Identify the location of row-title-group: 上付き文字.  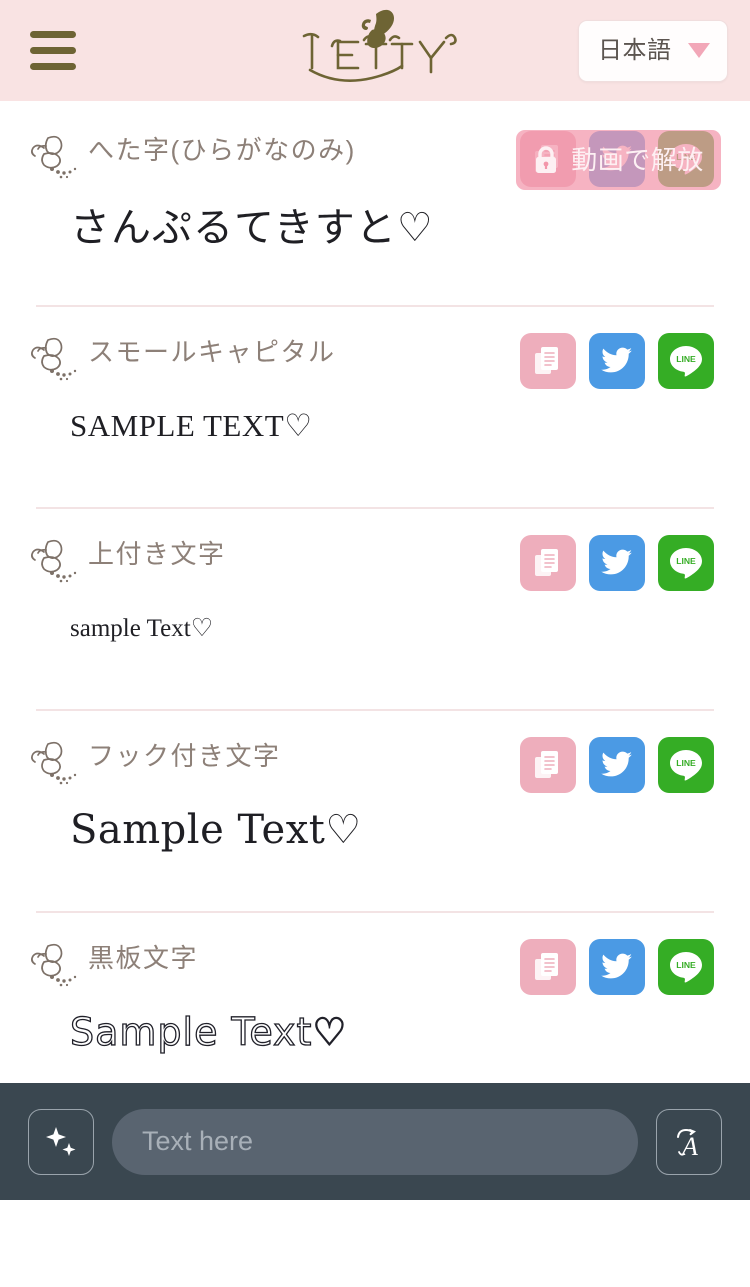
(127, 560).